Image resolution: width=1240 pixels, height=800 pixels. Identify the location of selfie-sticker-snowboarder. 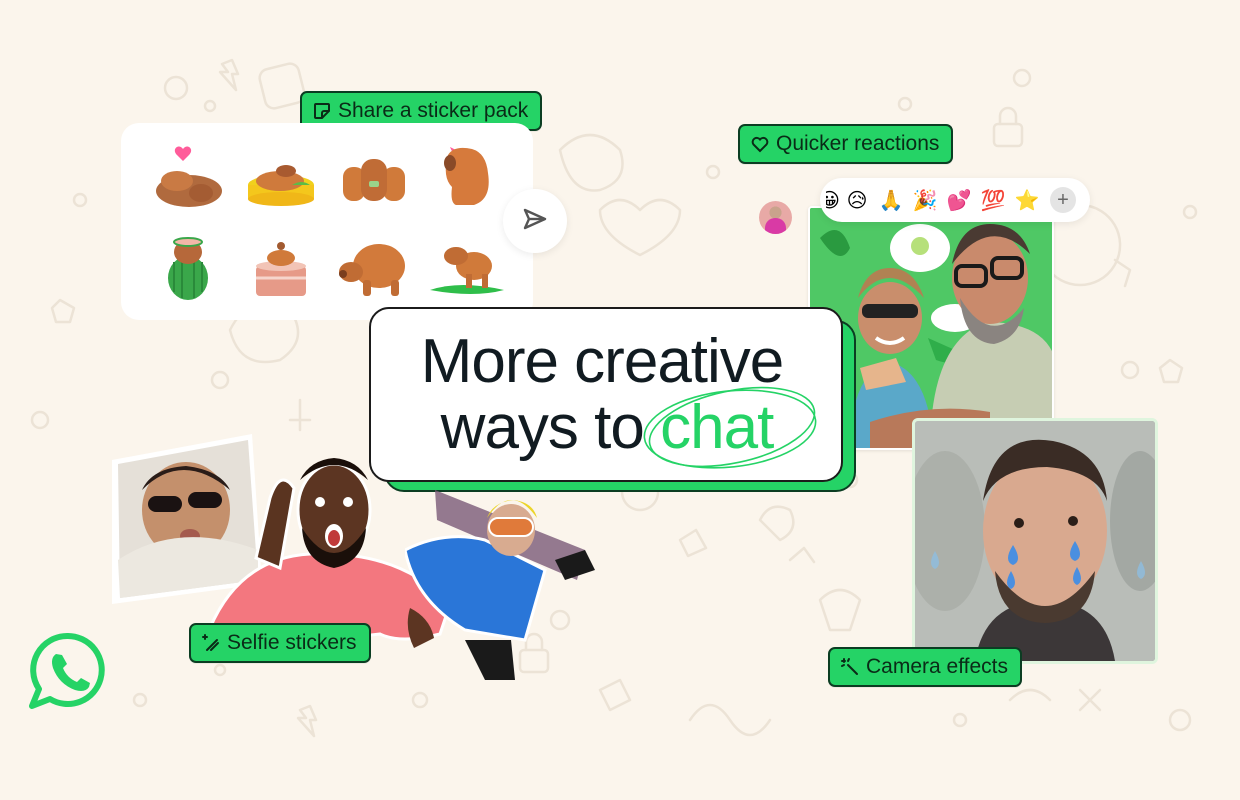
(504, 587).